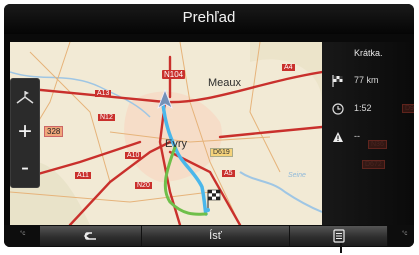 The height and width of the screenshot is (255, 419). Describe the element at coordinates (176, 144) in the screenshot. I see `city-label-evry: Evry` at that location.